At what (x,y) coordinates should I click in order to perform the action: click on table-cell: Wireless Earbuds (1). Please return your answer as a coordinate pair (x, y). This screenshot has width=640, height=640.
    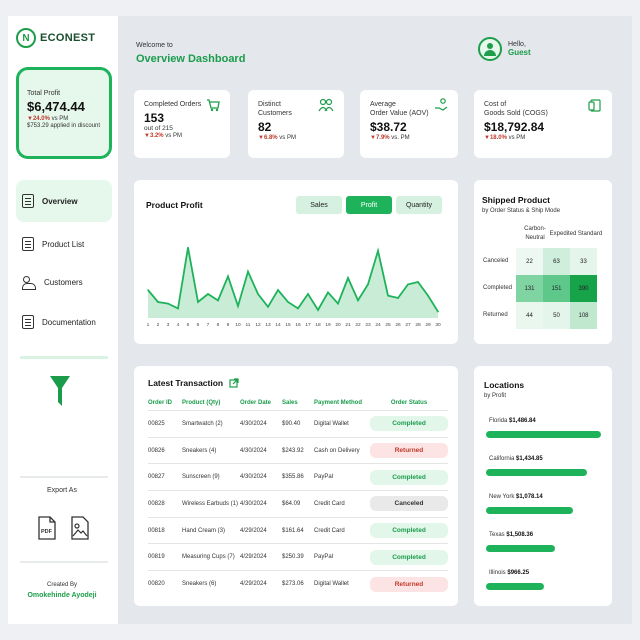
    Looking at the image, I should click on (211, 504).